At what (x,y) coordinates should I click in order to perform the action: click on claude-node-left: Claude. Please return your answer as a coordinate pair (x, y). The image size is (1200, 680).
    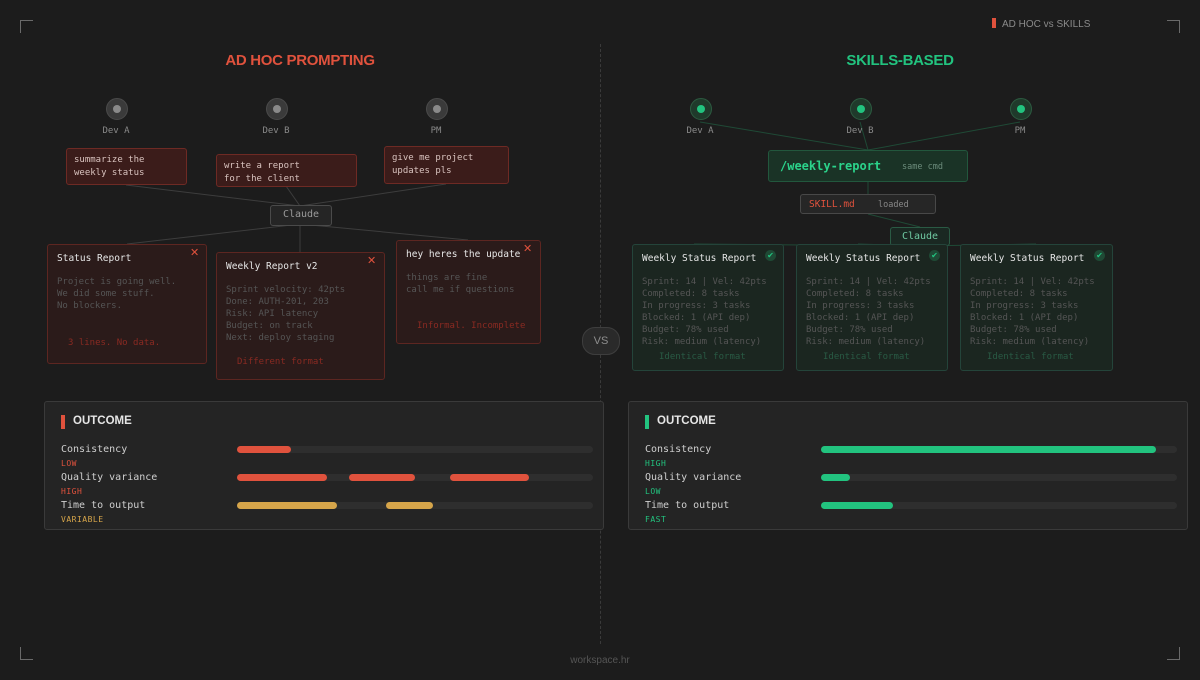
    Looking at the image, I should click on (301, 215).